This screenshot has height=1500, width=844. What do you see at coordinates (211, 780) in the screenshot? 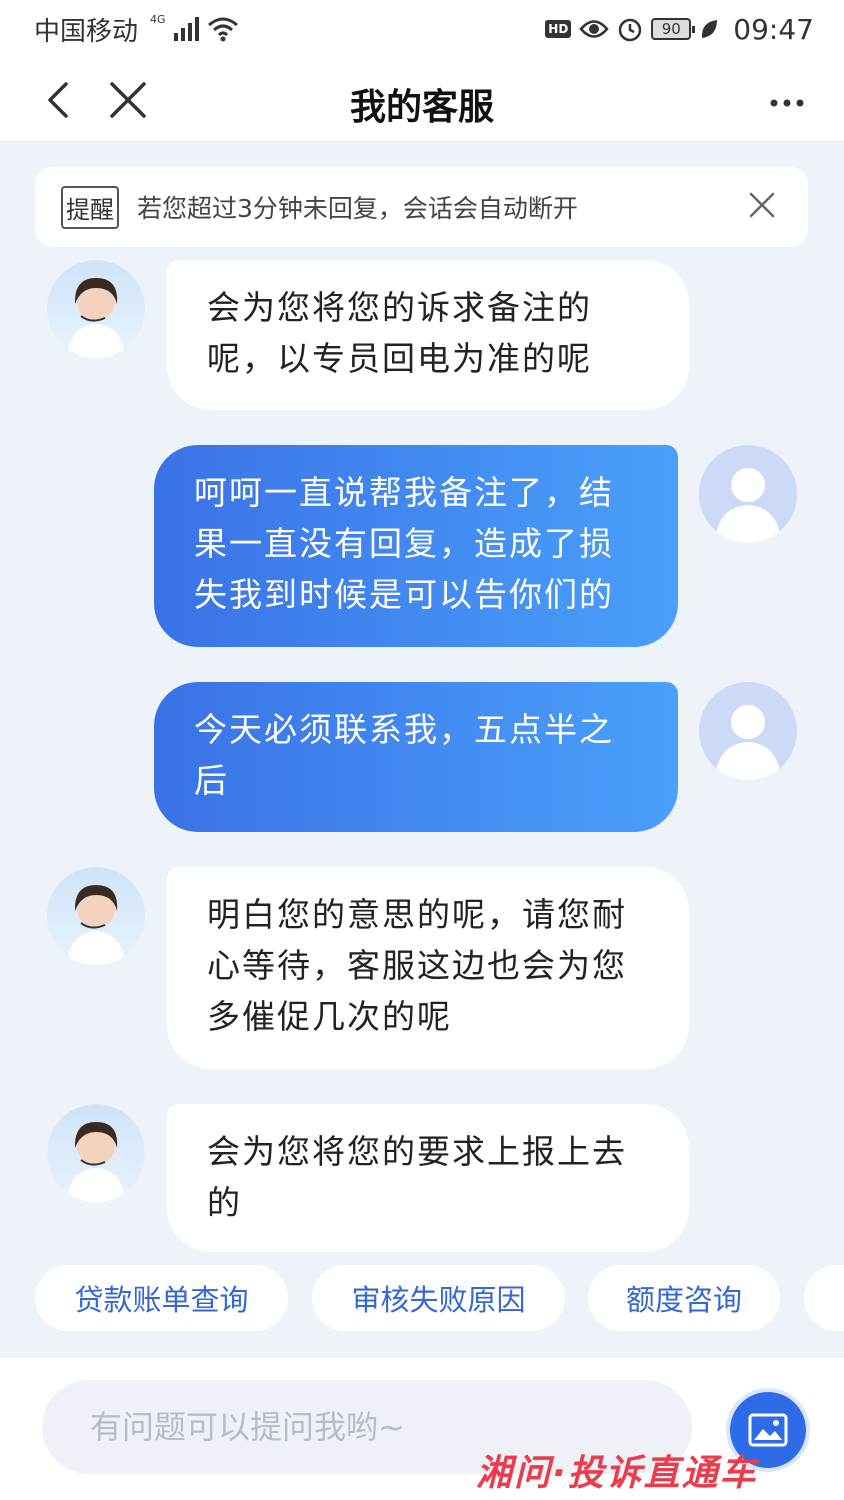
I see `message-line: 后` at bounding box center [211, 780].